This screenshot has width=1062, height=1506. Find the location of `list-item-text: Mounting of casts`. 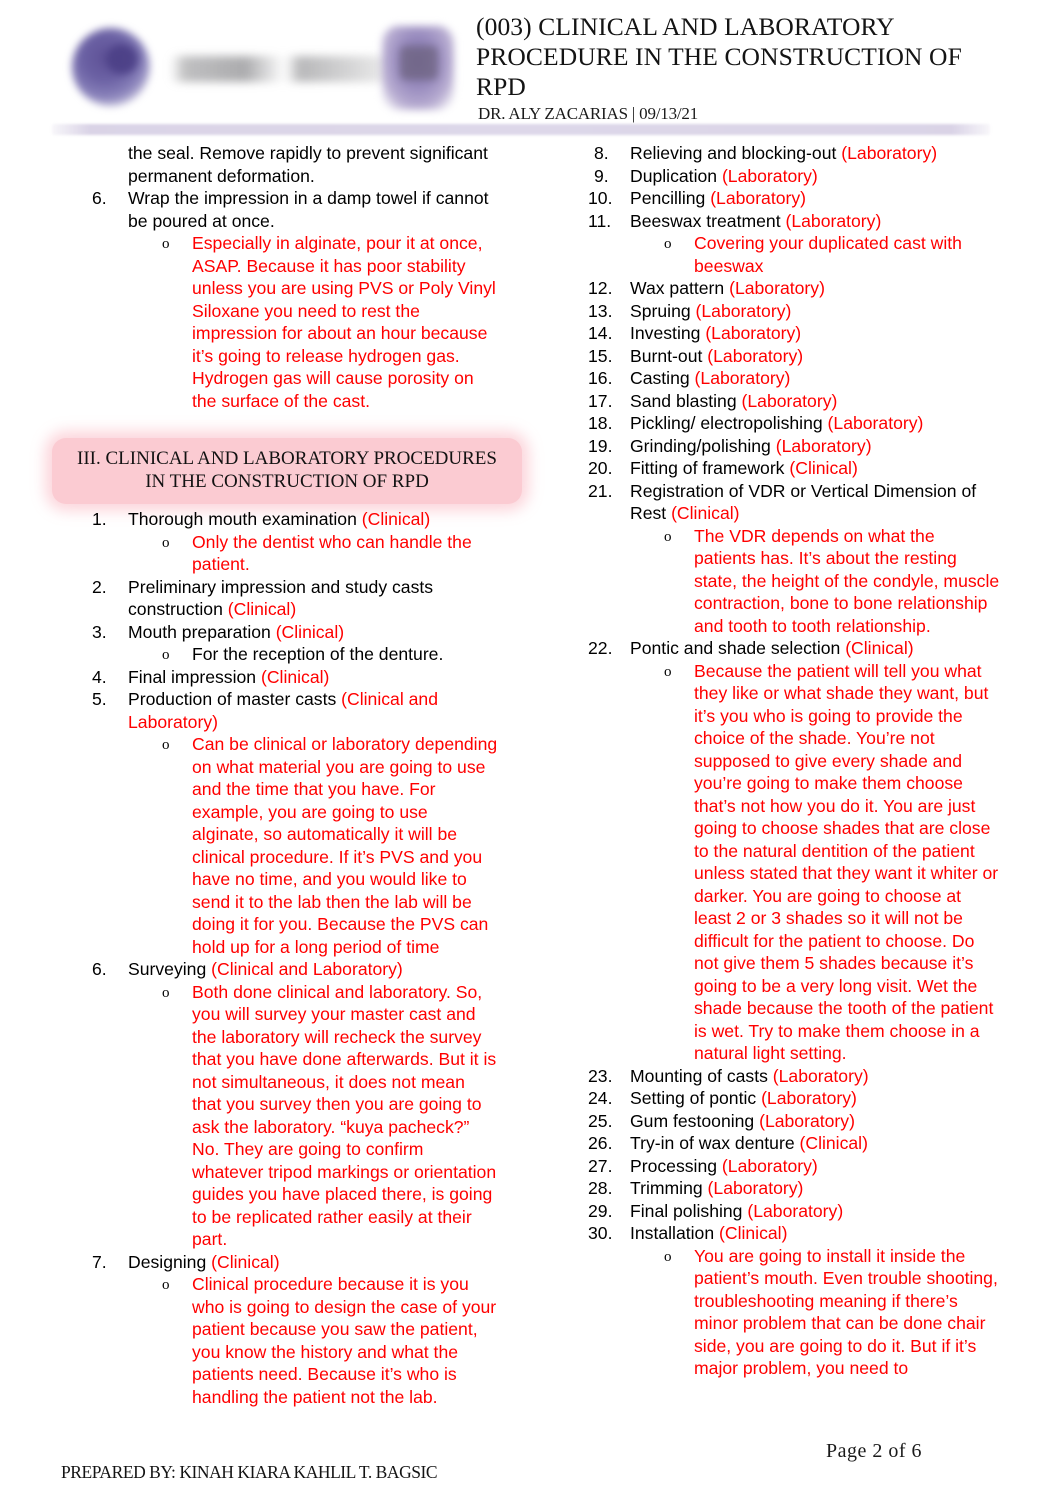

list-item-text: Mounting of casts is located at coordinates (701, 1075).